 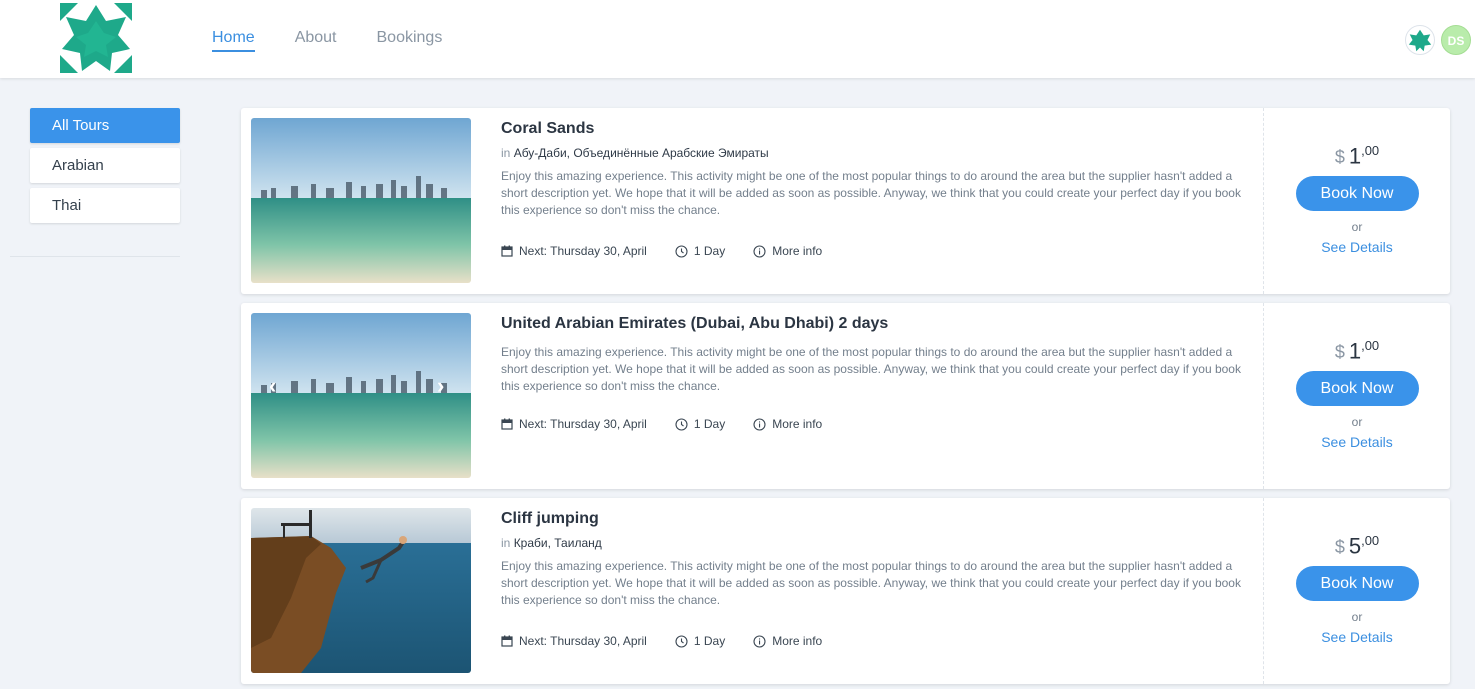 I want to click on carousel-next-icon: ›, so click(x=440, y=386).